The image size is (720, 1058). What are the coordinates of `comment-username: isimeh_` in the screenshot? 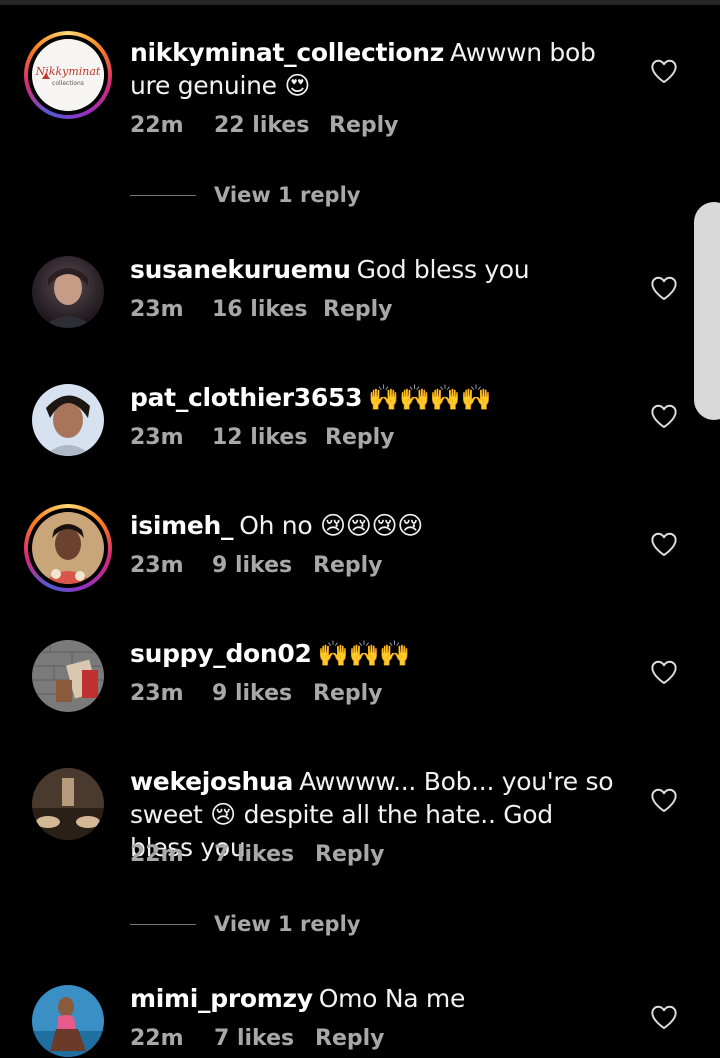 It's located at (182, 525).